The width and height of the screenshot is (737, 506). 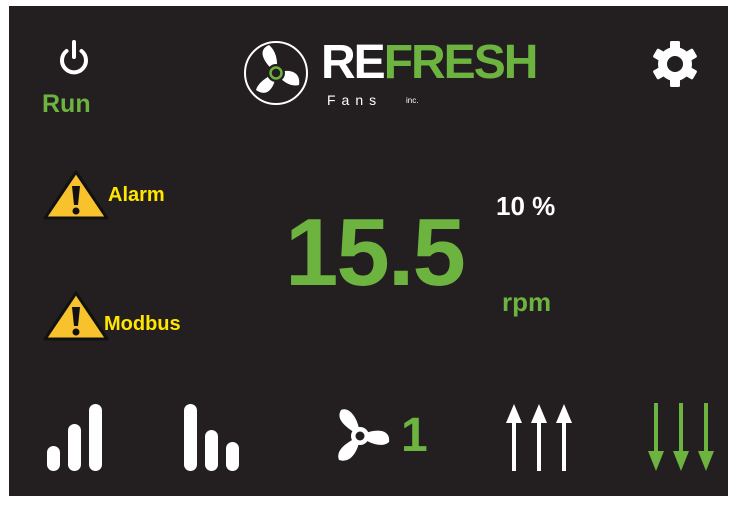 I want to click on alarm-label: Alarm, so click(x=136, y=195).